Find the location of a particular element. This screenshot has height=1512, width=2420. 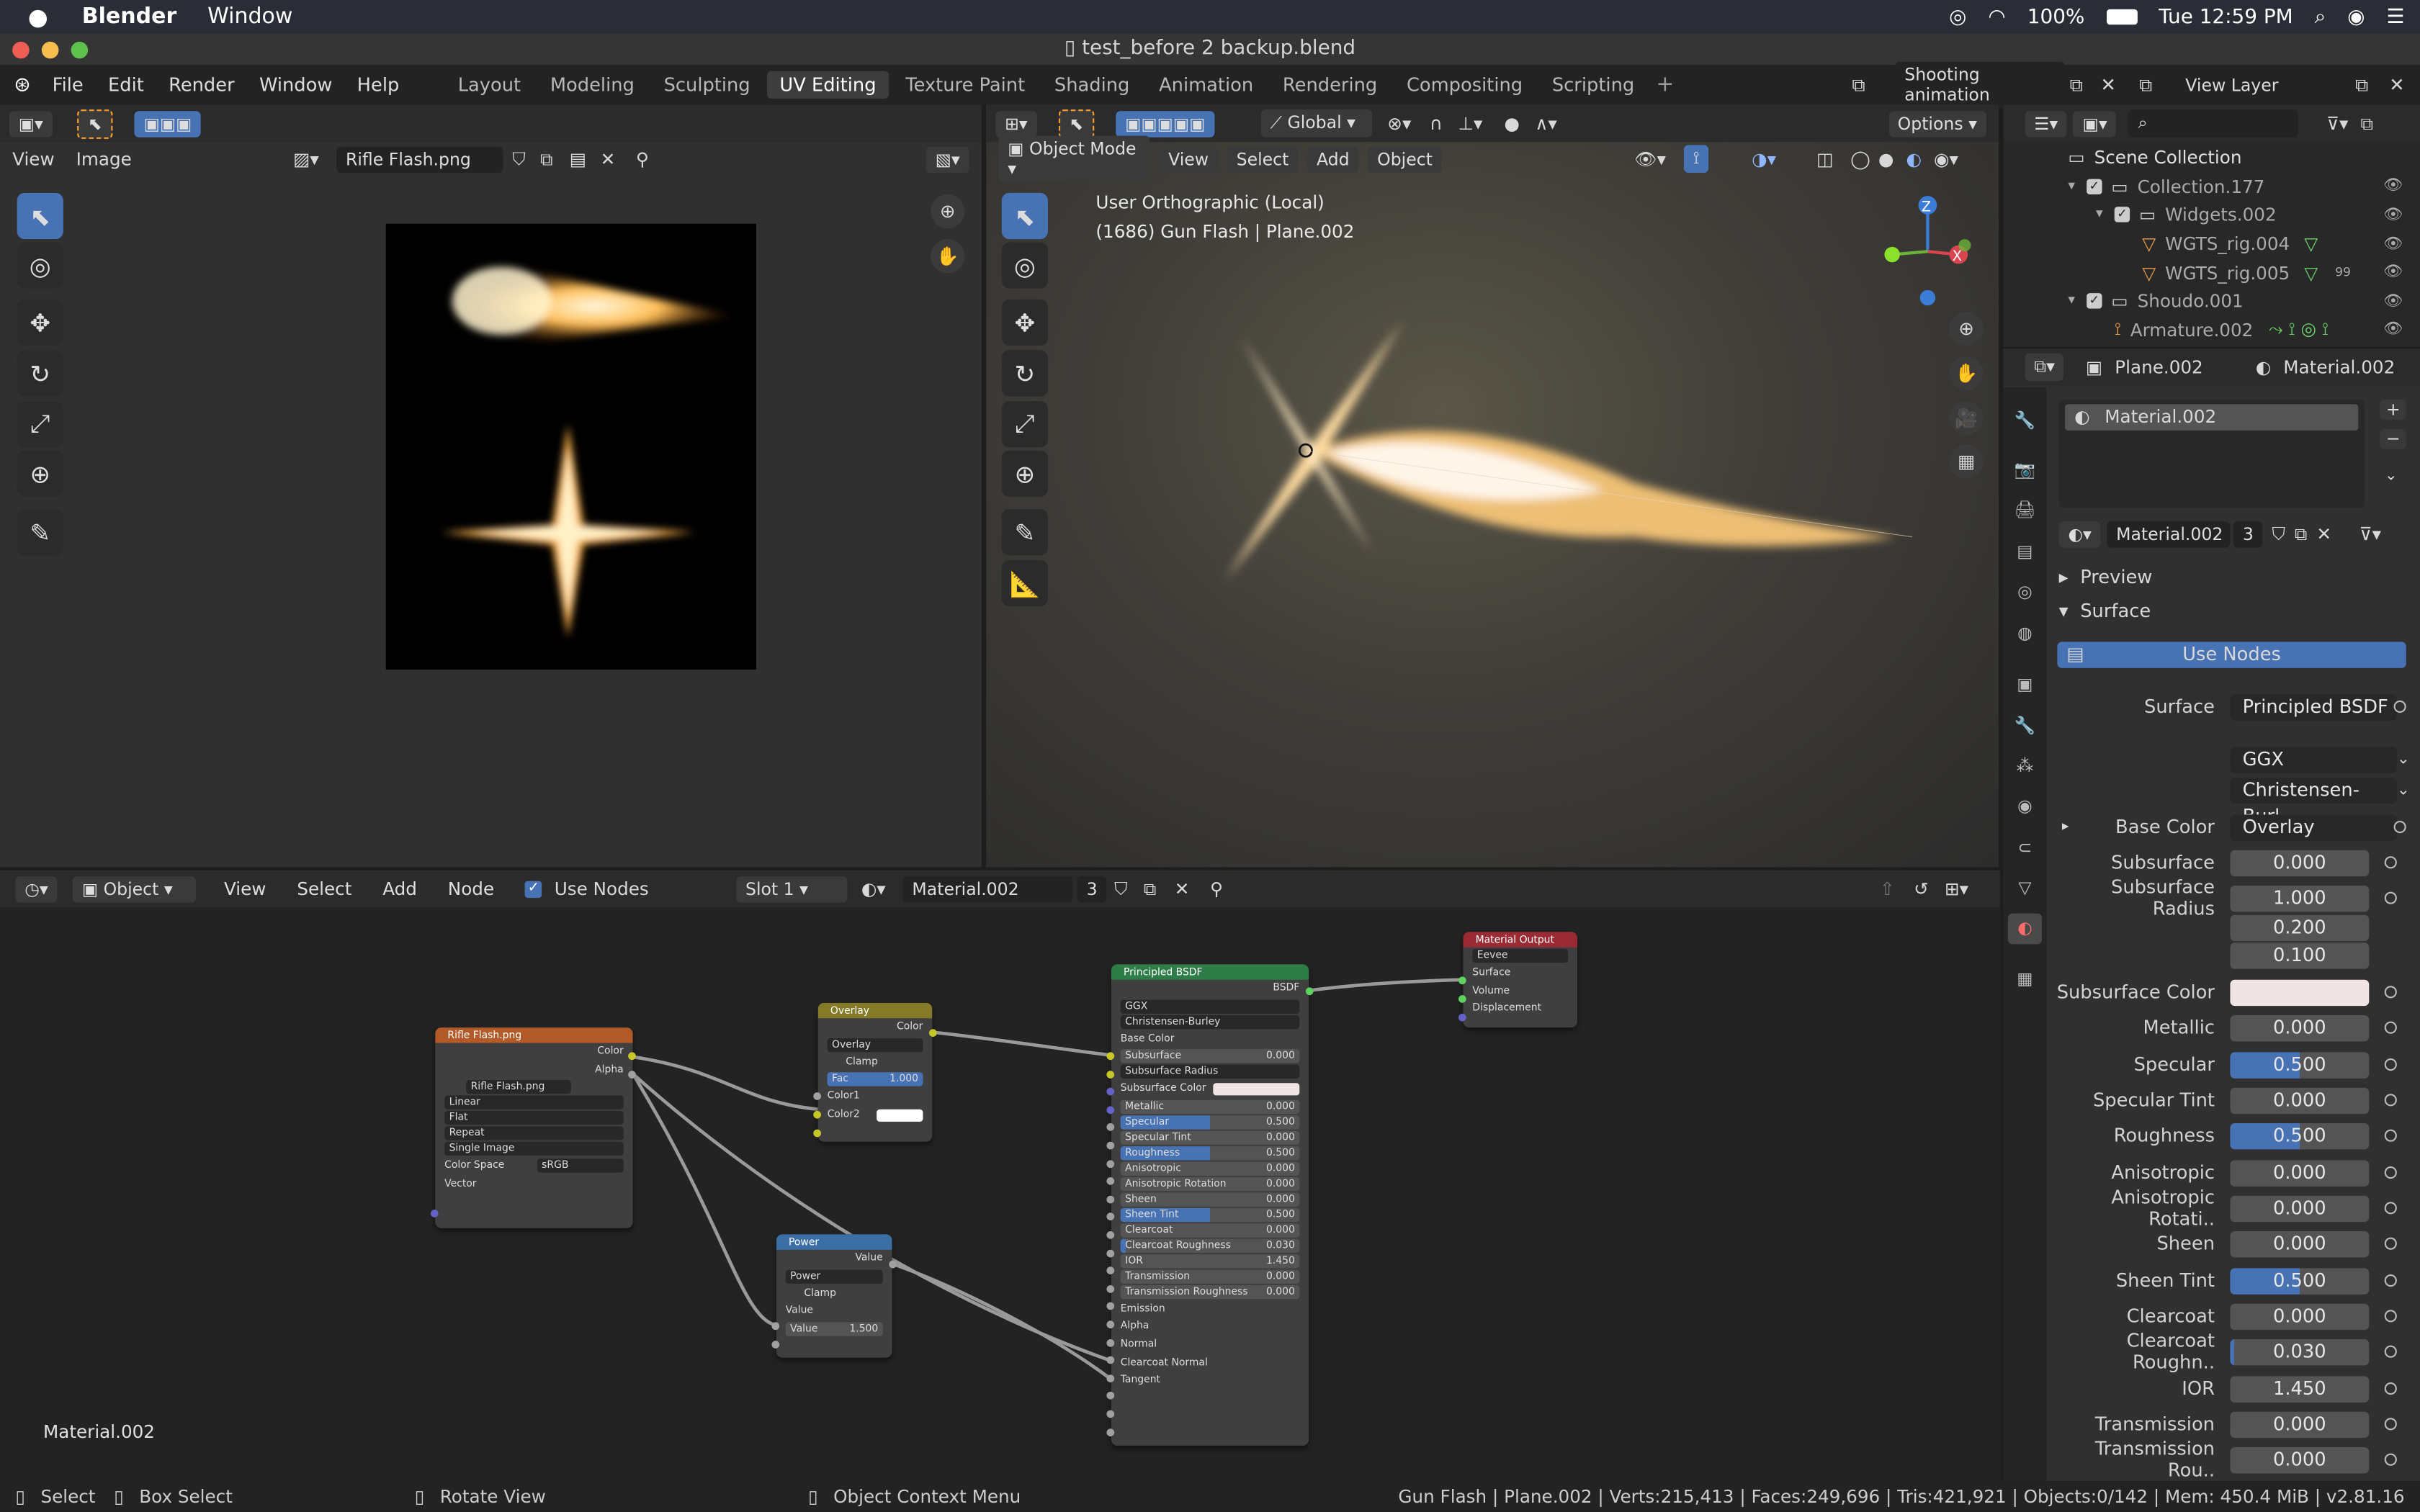

display-channels-icon: ▧▾ is located at coordinates (947, 158).